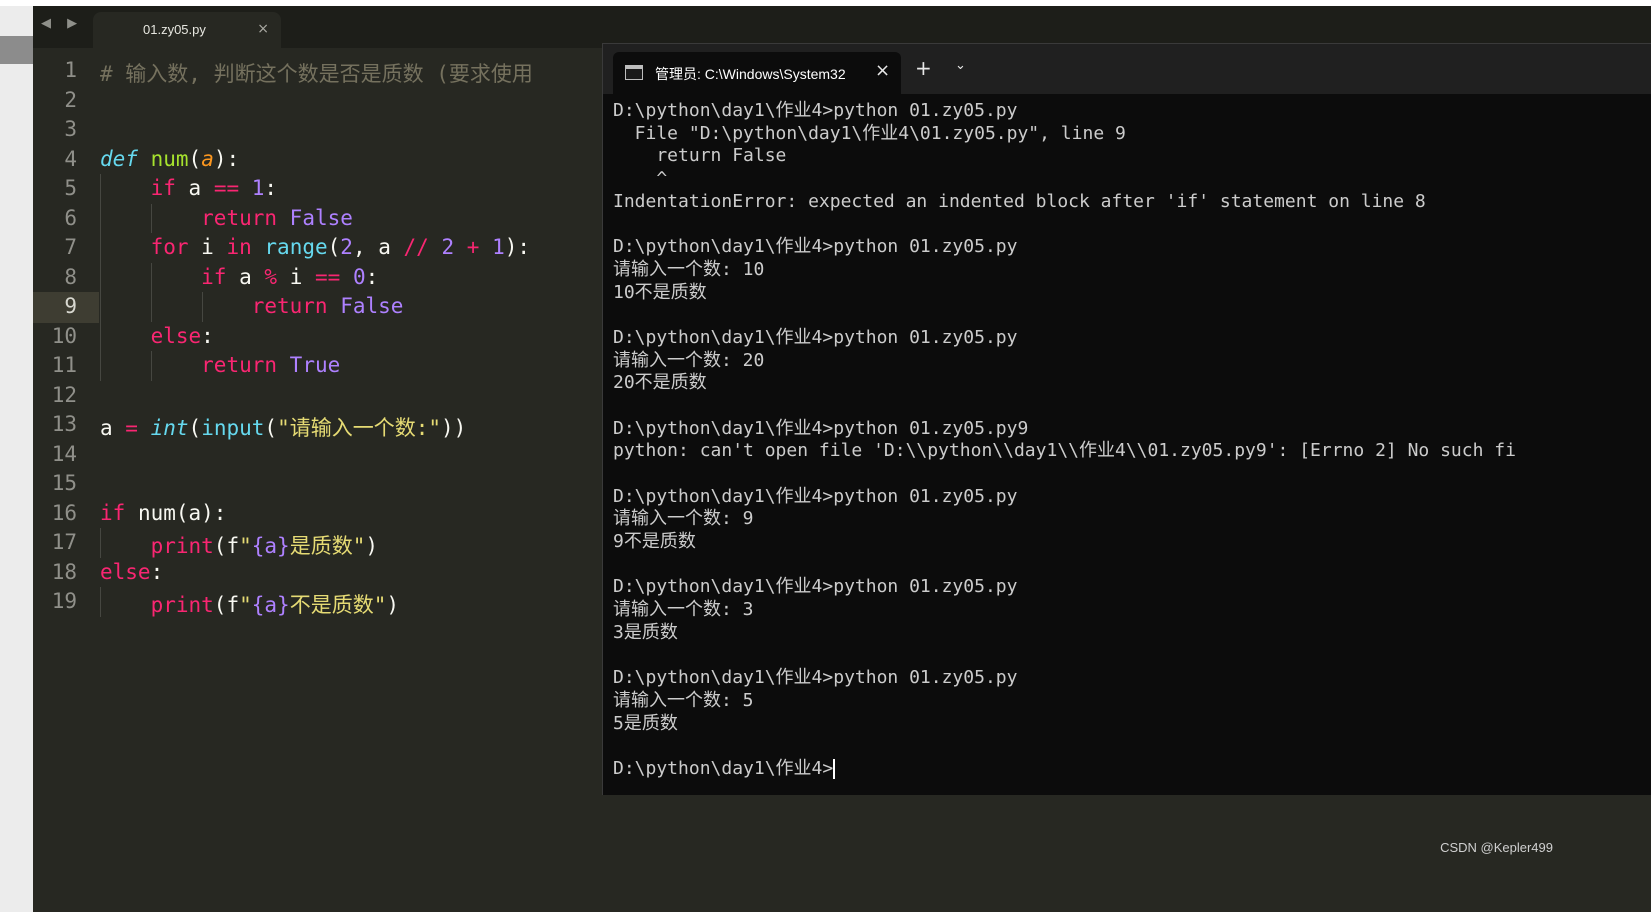 This screenshot has width=1651, height=912. I want to click on terminal-line: 5是质数, so click(645, 723).